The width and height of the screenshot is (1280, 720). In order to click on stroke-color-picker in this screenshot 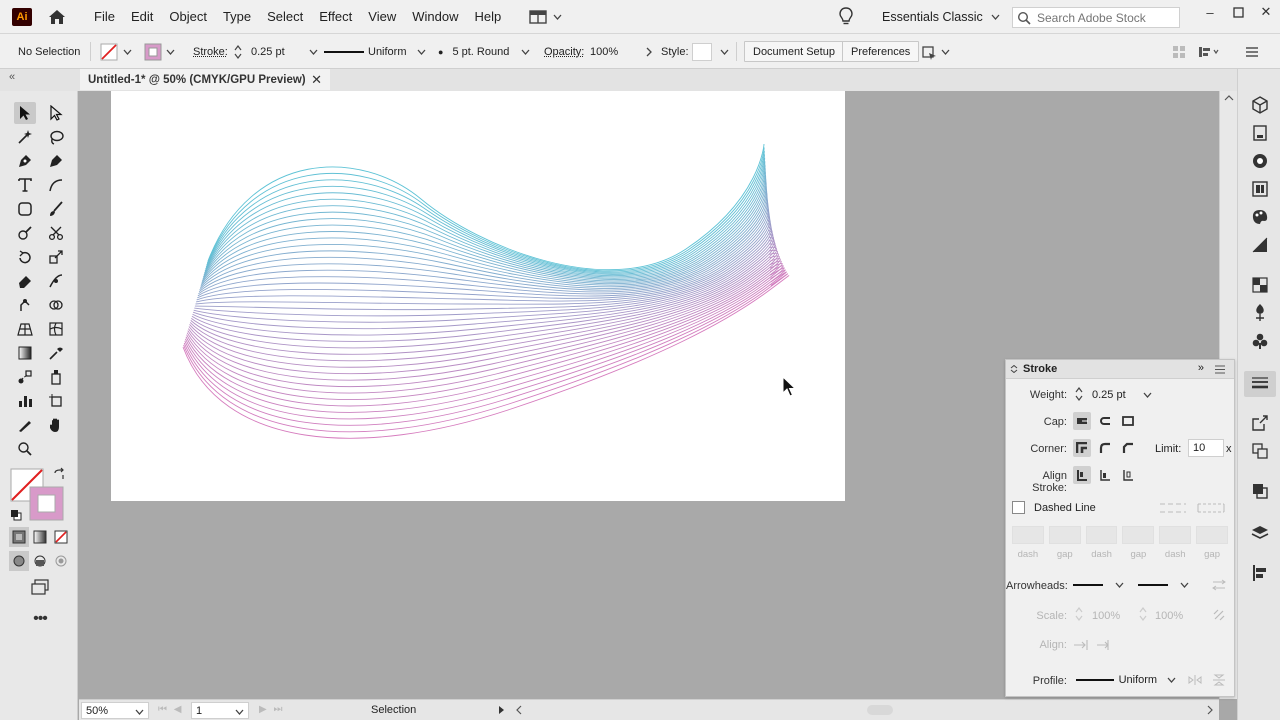, I will do `click(115, 51)`.